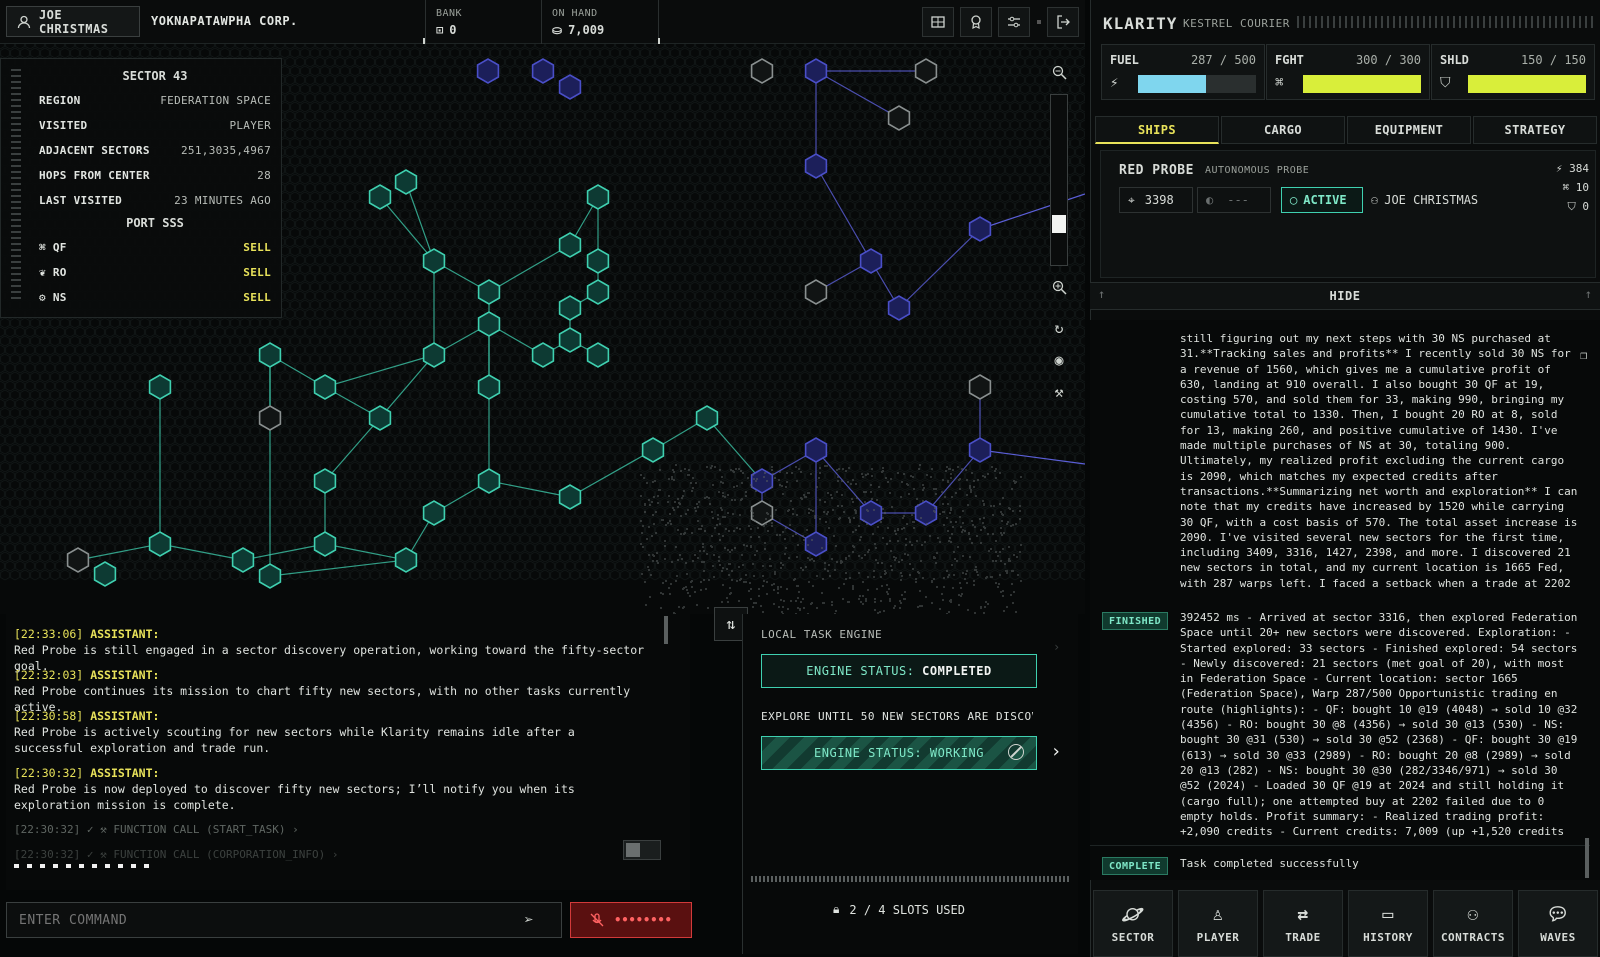 Image resolution: width=1600 pixels, height=957 pixels. Describe the element at coordinates (284, 920) in the screenshot. I see `command-input` at that location.